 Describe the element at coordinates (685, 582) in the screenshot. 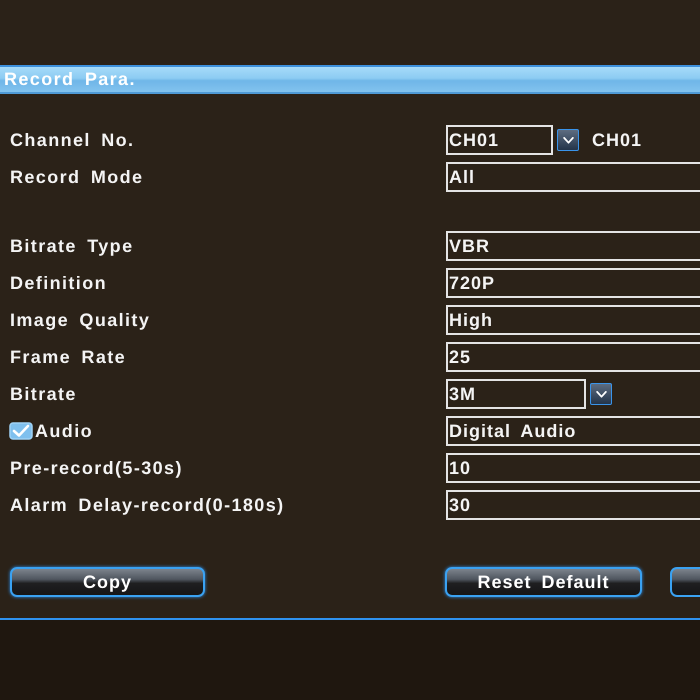

I see `cut-off-button` at that location.